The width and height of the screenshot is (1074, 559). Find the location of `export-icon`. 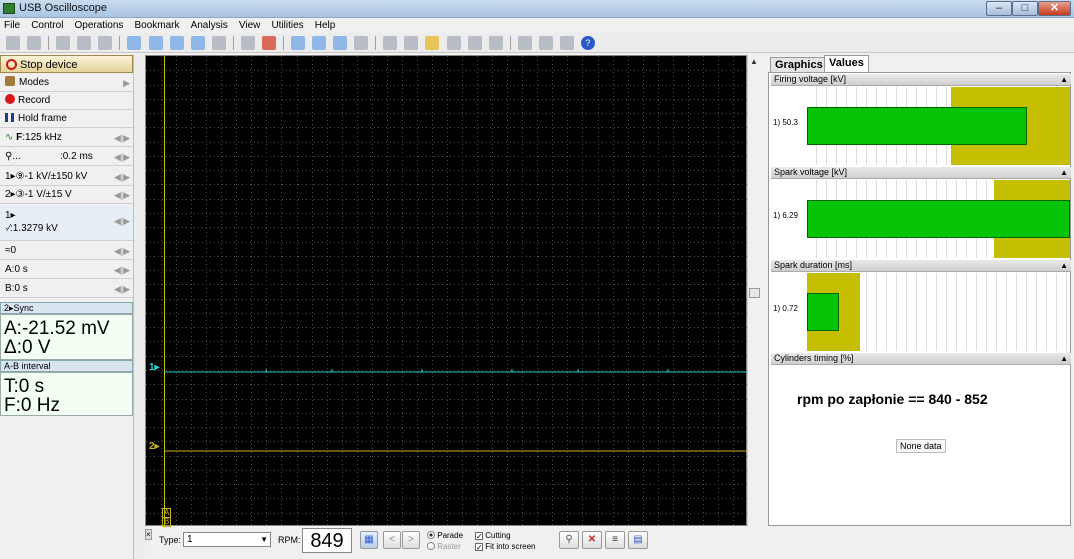

export-icon is located at coordinates (453, 43).